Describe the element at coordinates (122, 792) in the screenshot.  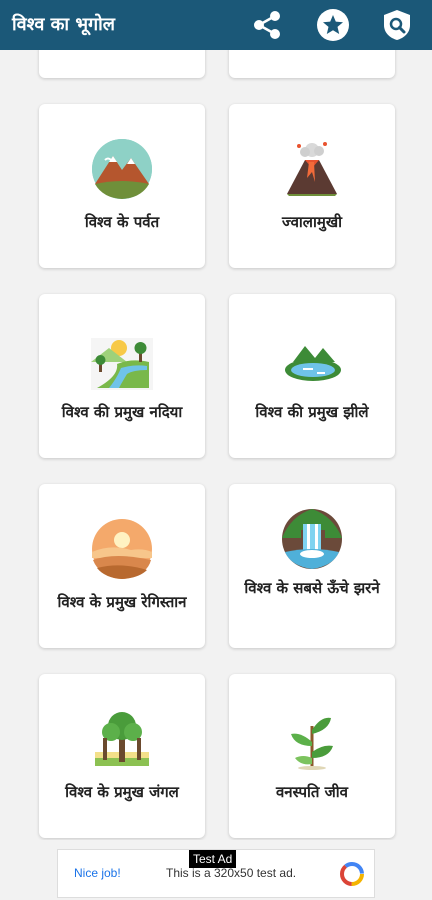
I see `card-label: विश्व के प्रमुख जंगल` at that location.